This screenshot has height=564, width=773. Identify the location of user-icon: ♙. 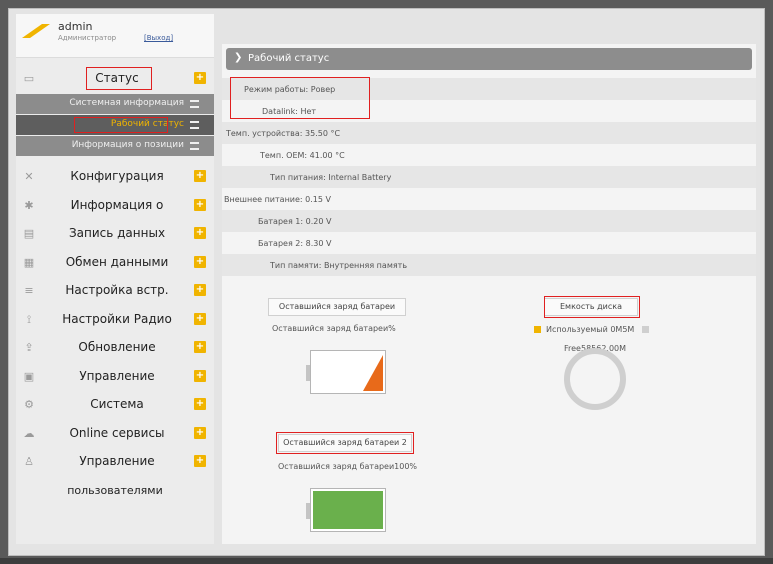
(29, 461).